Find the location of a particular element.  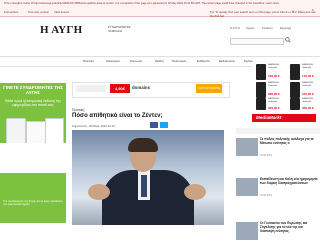

nav-item-events: Εκδηλώσεις is located at coordinates (227, 61).